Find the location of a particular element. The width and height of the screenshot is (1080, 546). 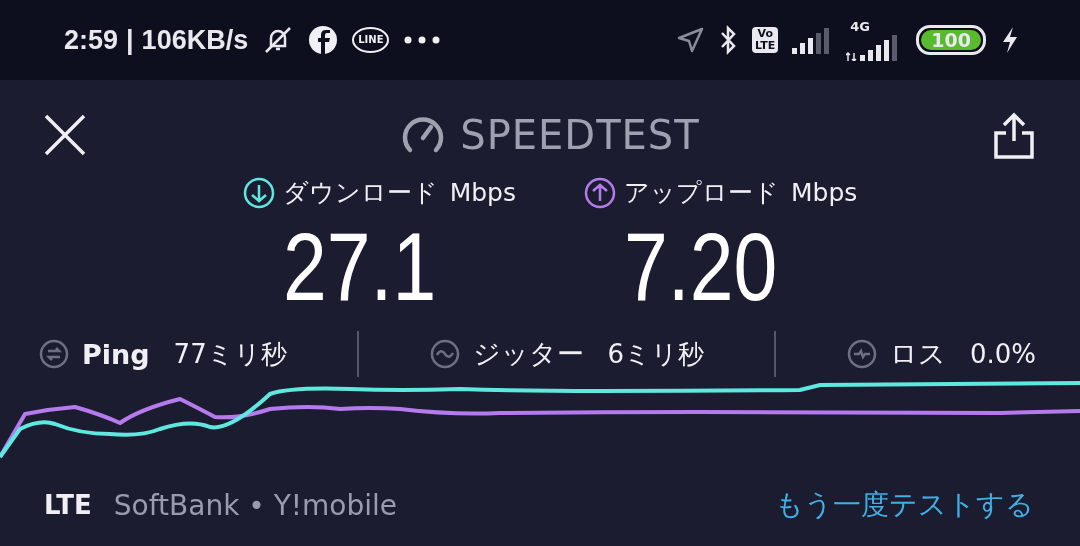

network-speed: 106KB/s is located at coordinates (195, 40).